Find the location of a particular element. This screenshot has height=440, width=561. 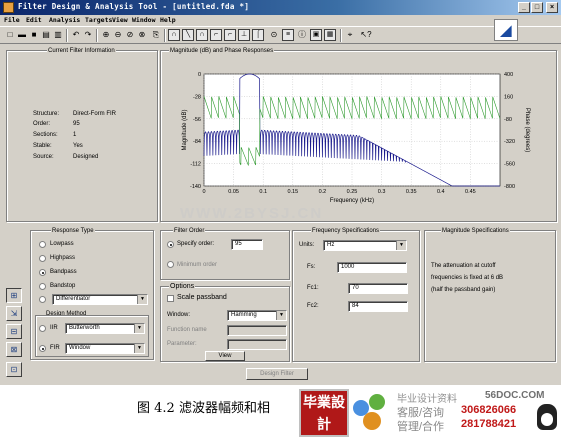

parameter-label: Parameter: is located at coordinates (182, 344).